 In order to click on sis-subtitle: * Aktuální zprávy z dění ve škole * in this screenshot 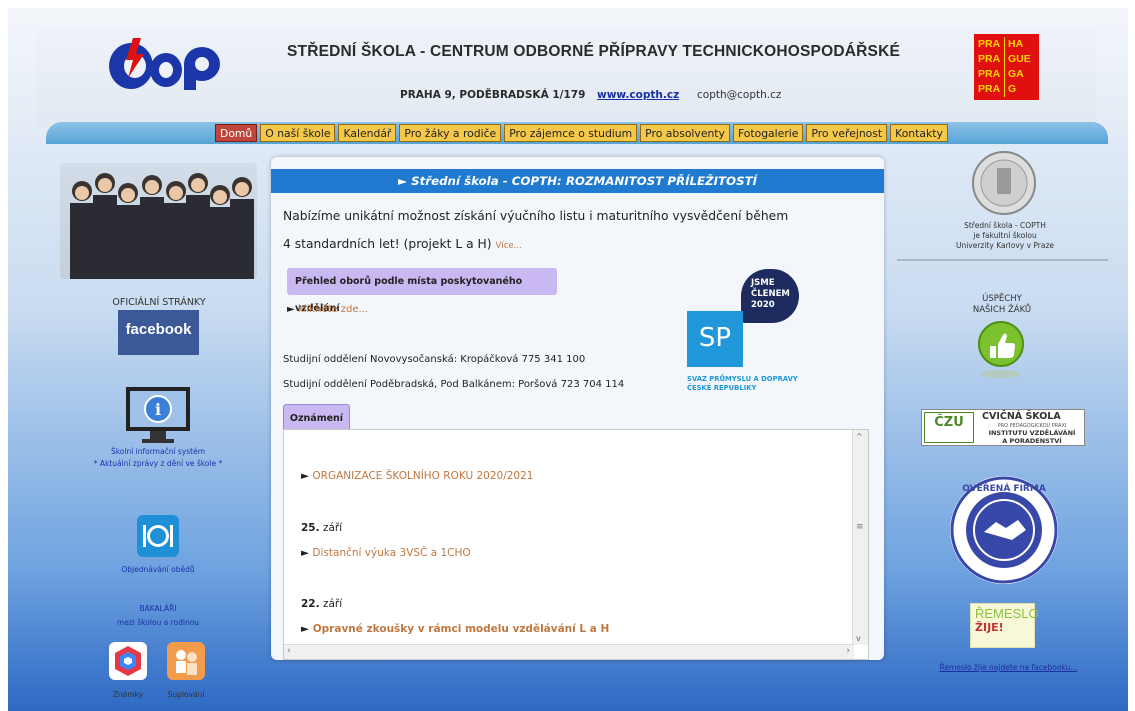, I will do `click(158, 463)`.